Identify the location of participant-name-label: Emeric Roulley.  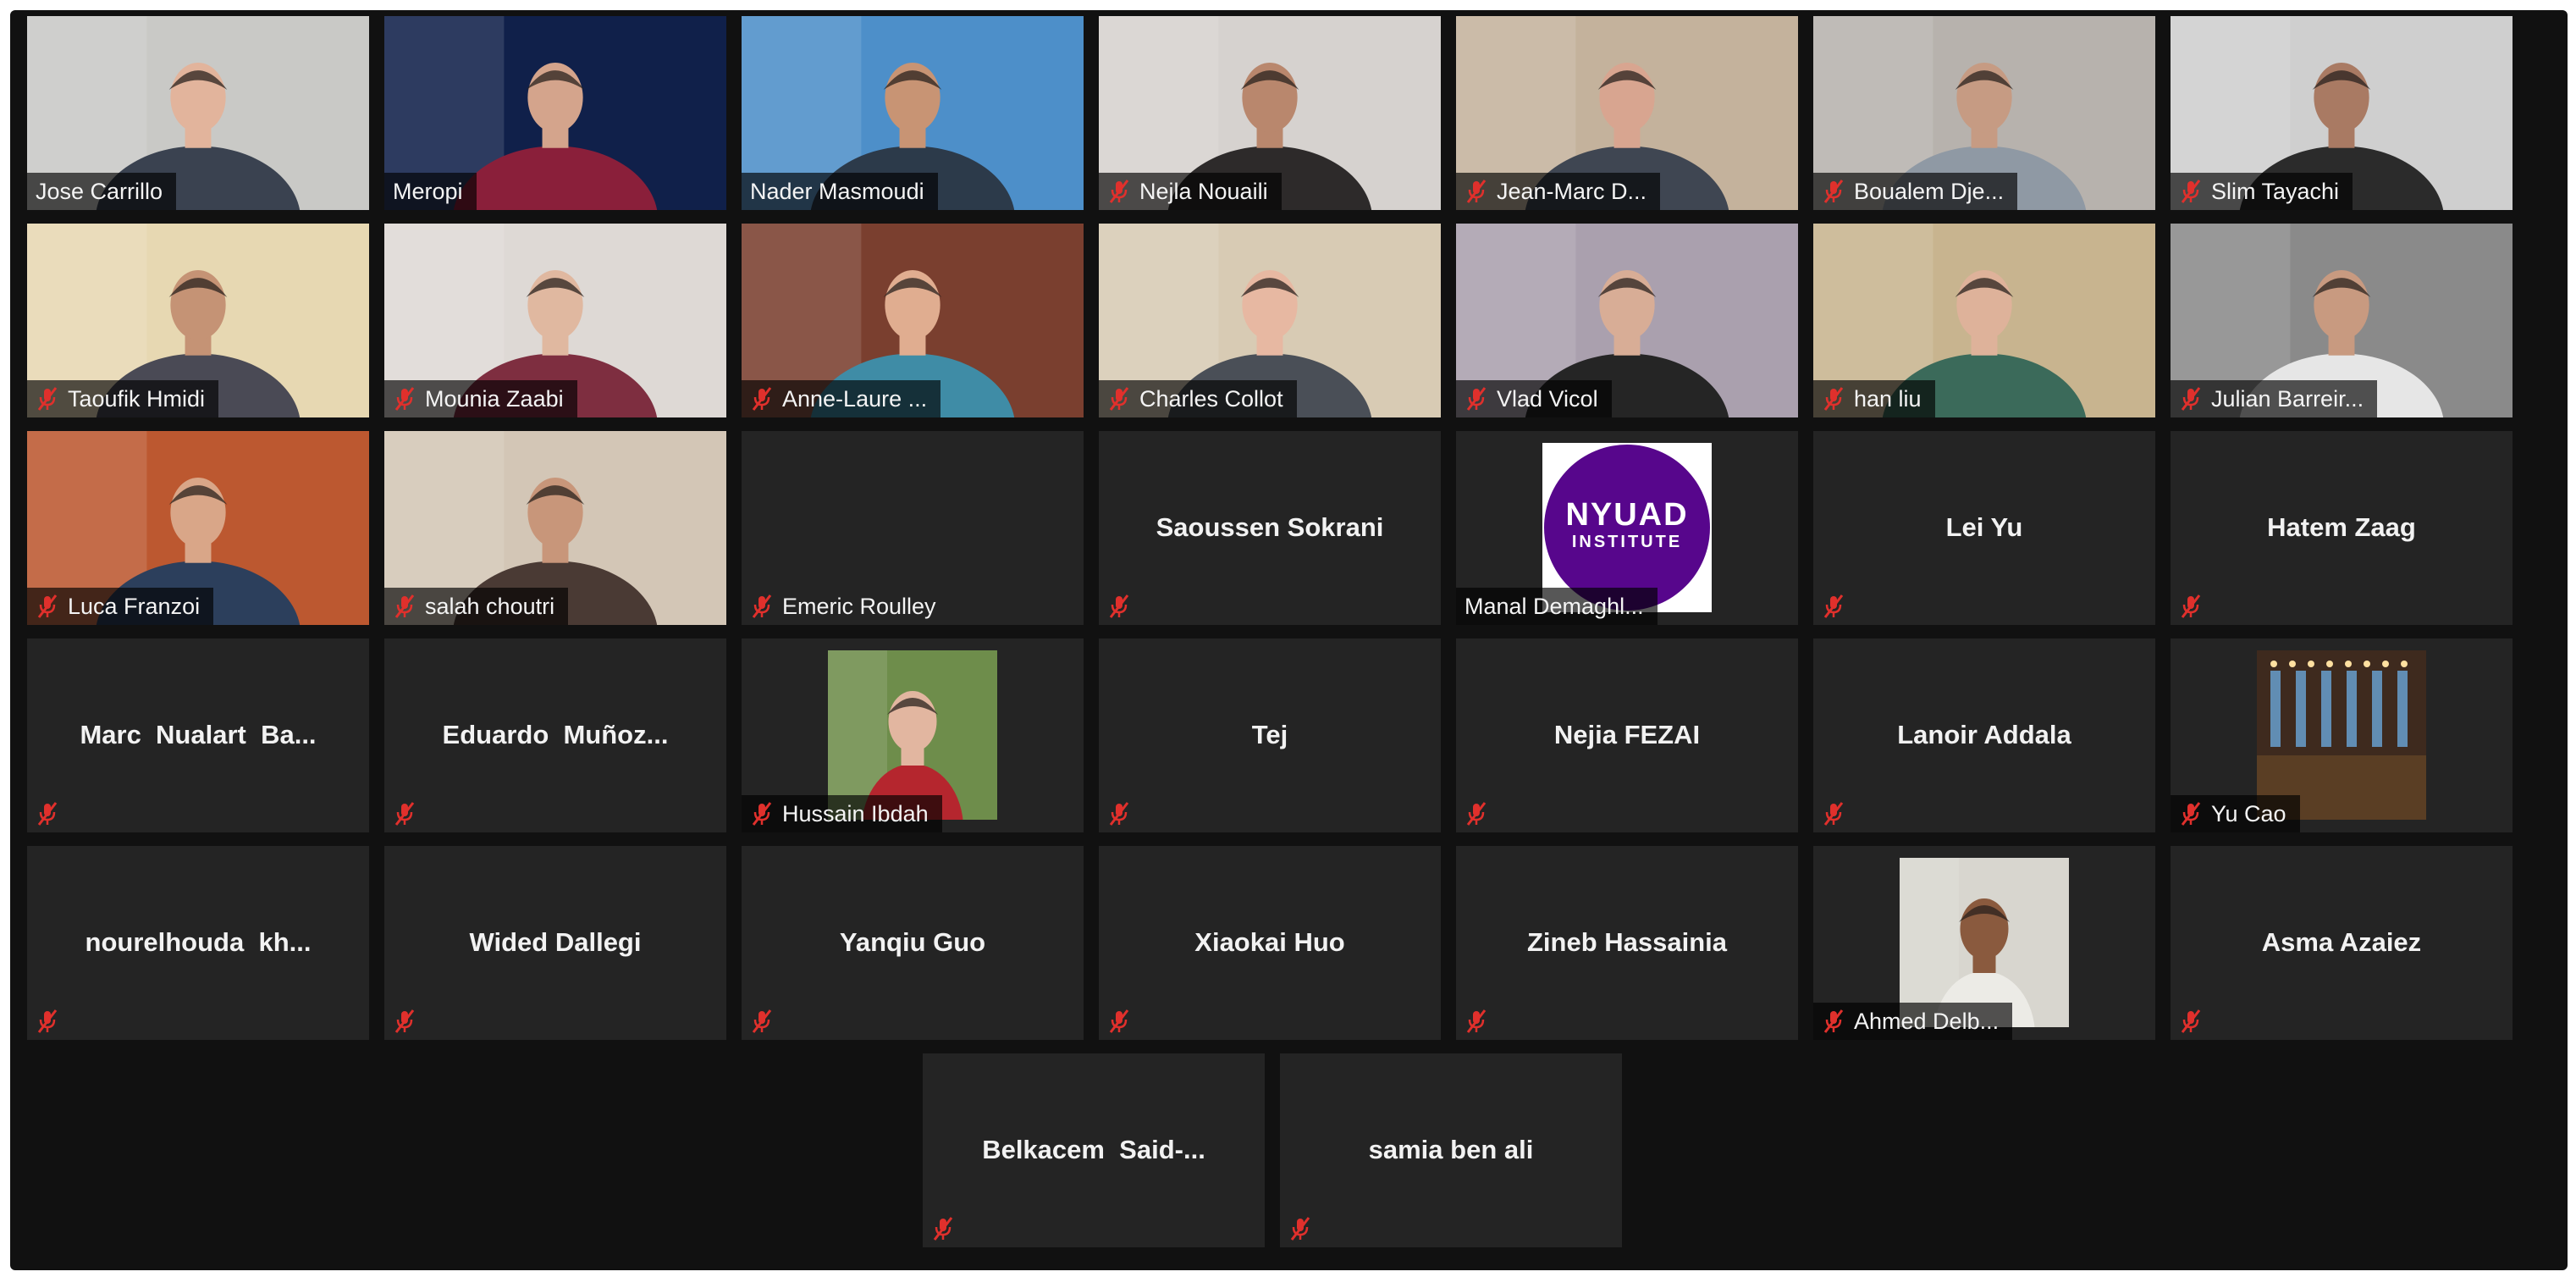
(846, 606).